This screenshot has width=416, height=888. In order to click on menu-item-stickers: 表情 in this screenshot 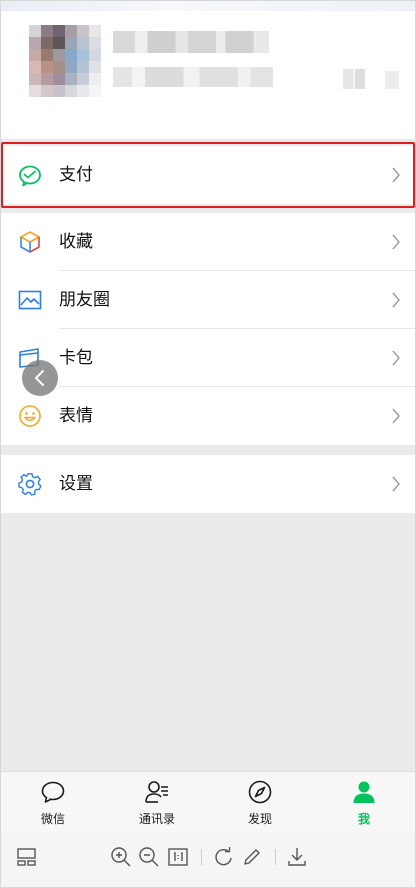, I will do `click(208, 416)`.